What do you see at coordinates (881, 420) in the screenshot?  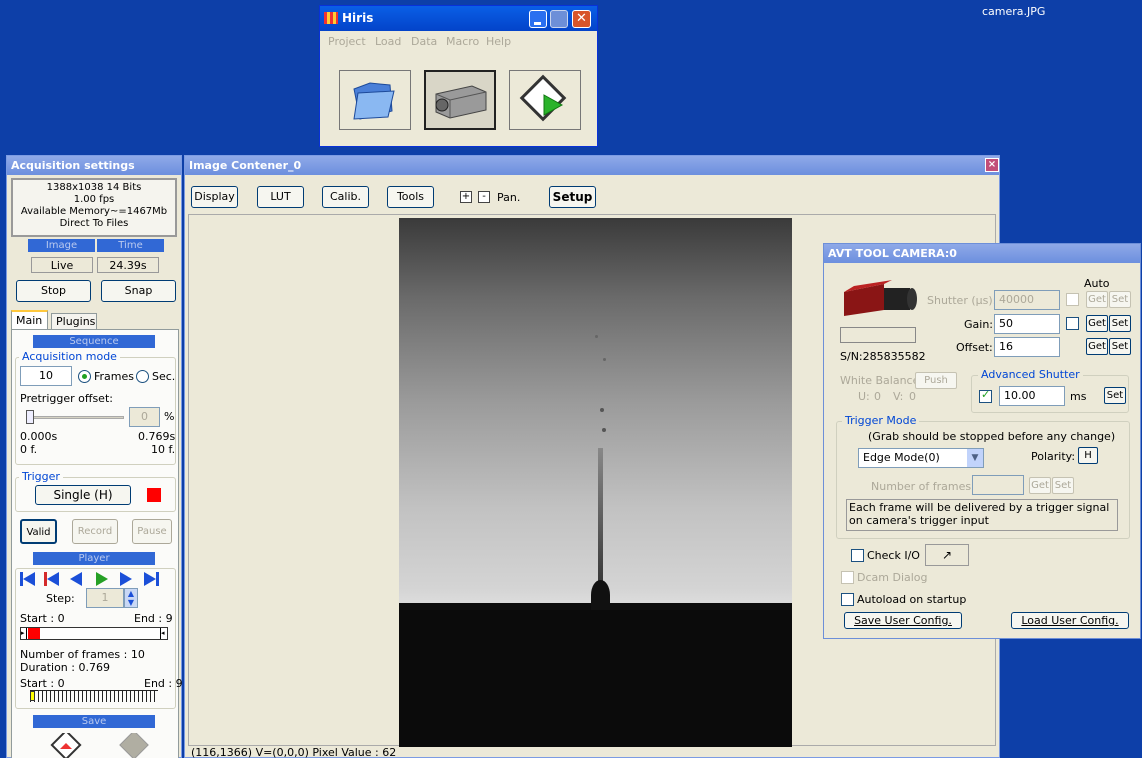 I see `trigger-mode-title: Trigger Mode` at bounding box center [881, 420].